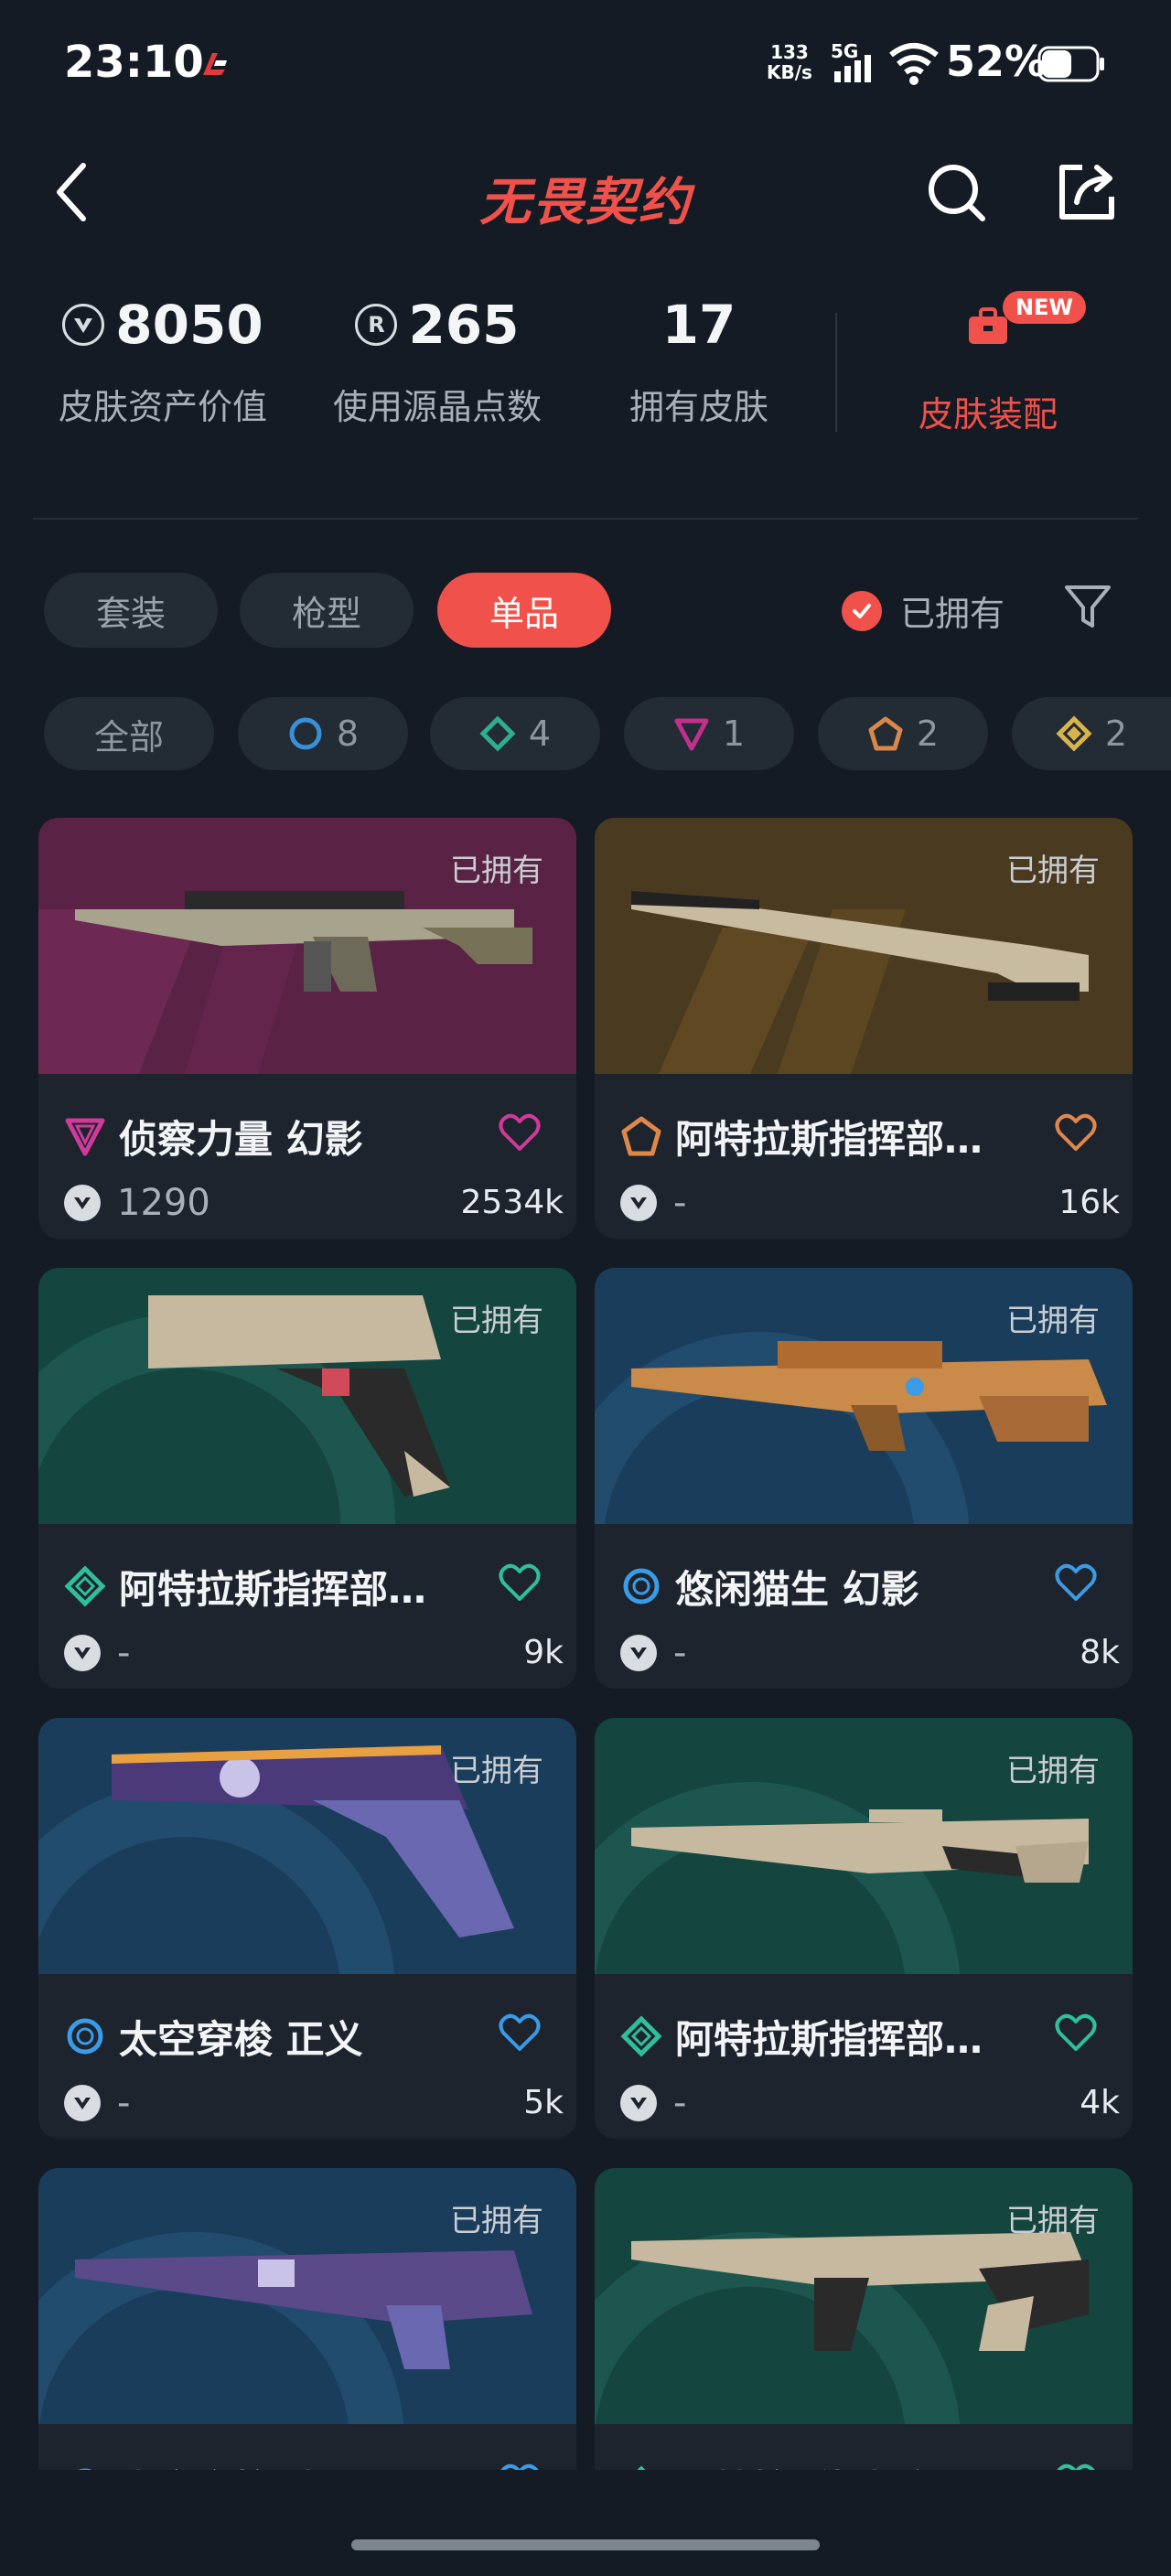 This screenshot has height=2576, width=1171. Describe the element at coordinates (952, 614) in the screenshot. I see `owned-filter-label: 已拥有` at that location.